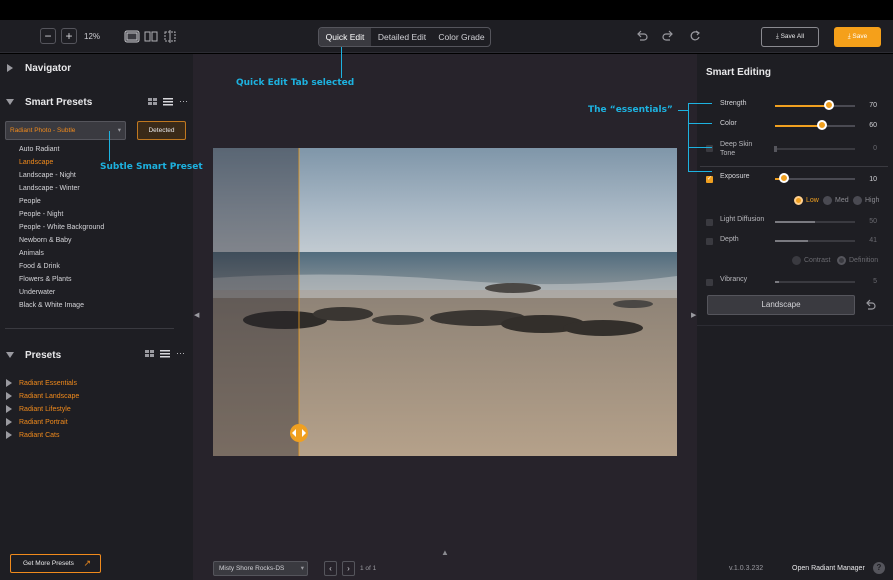  What do you see at coordinates (69, 36) in the screenshot?
I see `zoom-in-button: +` at bounding box center [69, 36].